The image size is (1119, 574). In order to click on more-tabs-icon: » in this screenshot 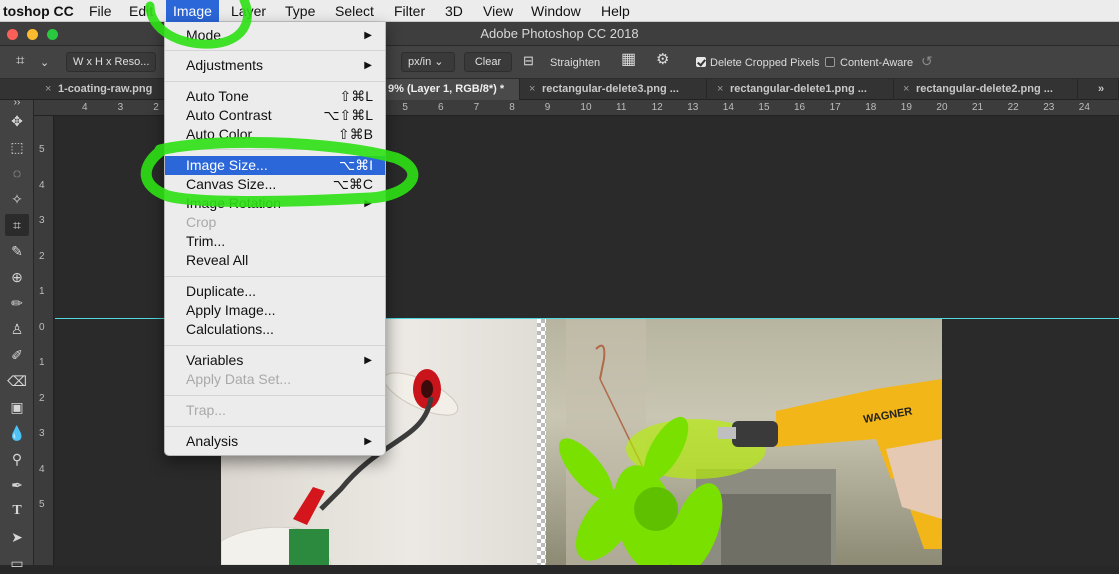, I will do `click(1104, 89)`.